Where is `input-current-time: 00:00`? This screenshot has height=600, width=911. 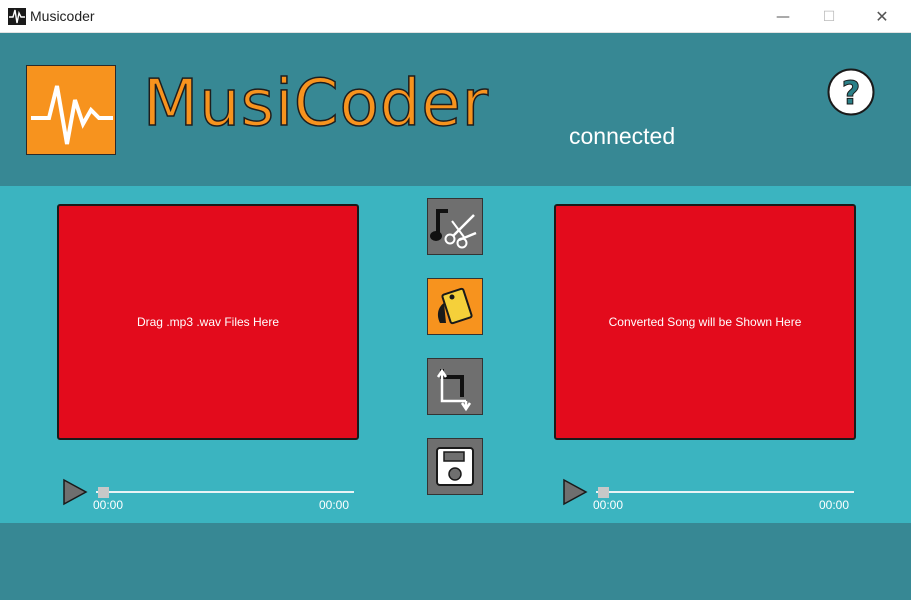
input-current-time: 00:00 is located at coordinates (108, 505).